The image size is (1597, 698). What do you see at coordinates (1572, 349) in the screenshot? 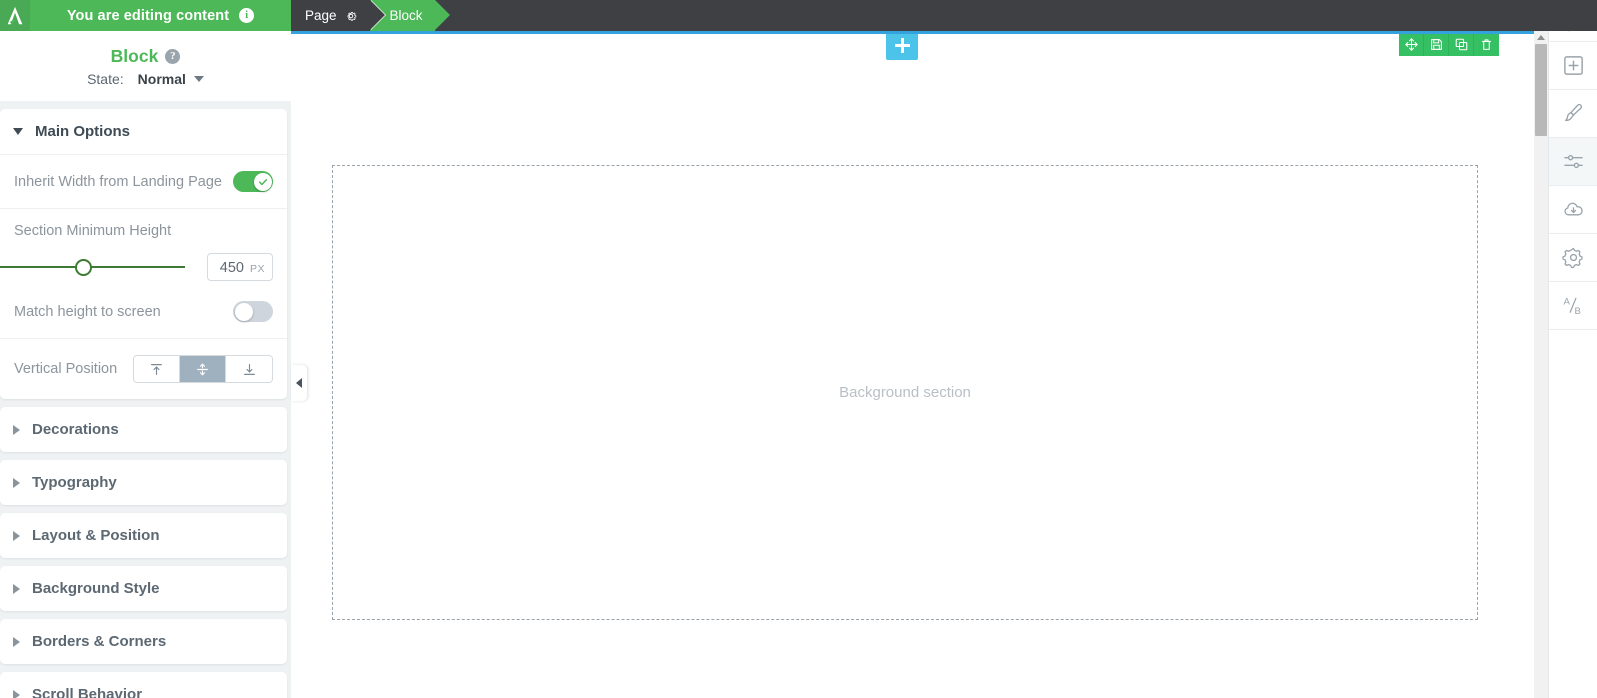
I see `right-toolbar: A B` at bounding box center [1572, 349].